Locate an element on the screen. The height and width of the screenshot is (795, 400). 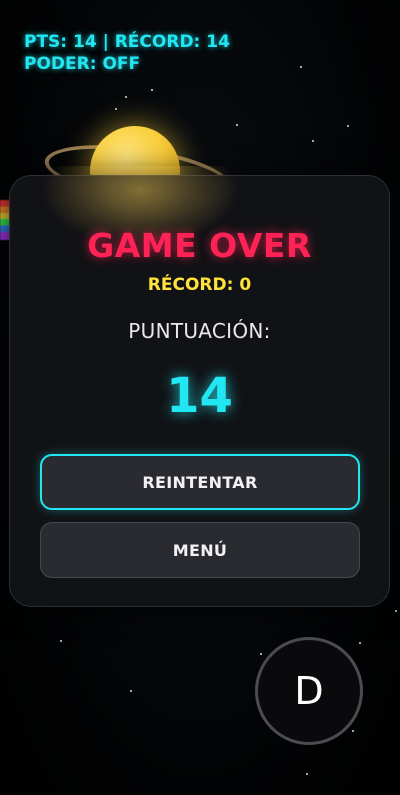
game-over-title: GAME OVER is located at coordinates (199, 245).